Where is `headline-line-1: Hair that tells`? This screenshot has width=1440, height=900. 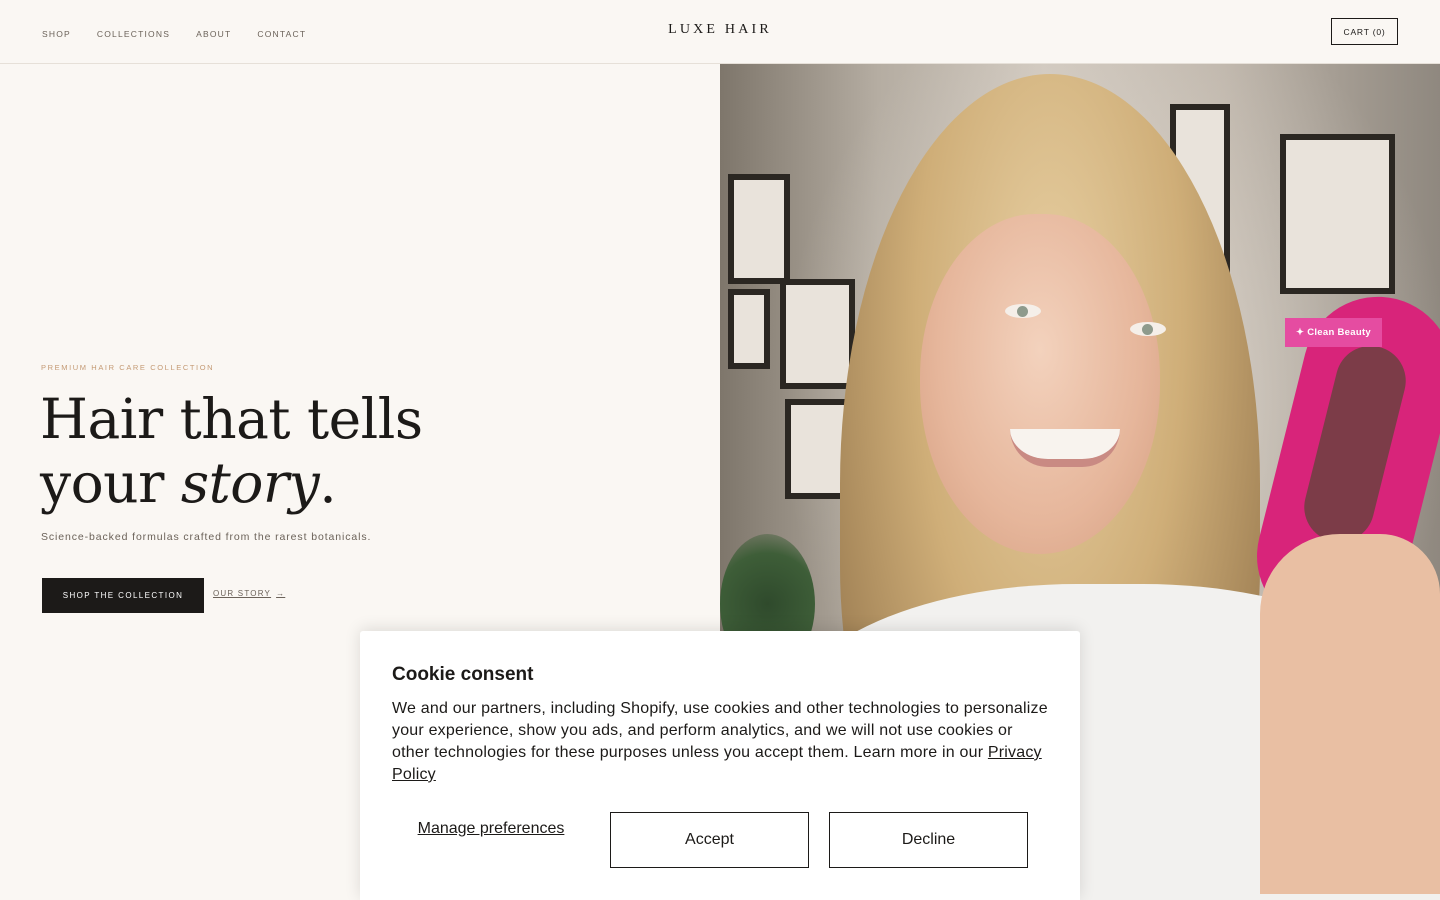 headline-line-1: Hair that tells is located at coordinates (231, 419).